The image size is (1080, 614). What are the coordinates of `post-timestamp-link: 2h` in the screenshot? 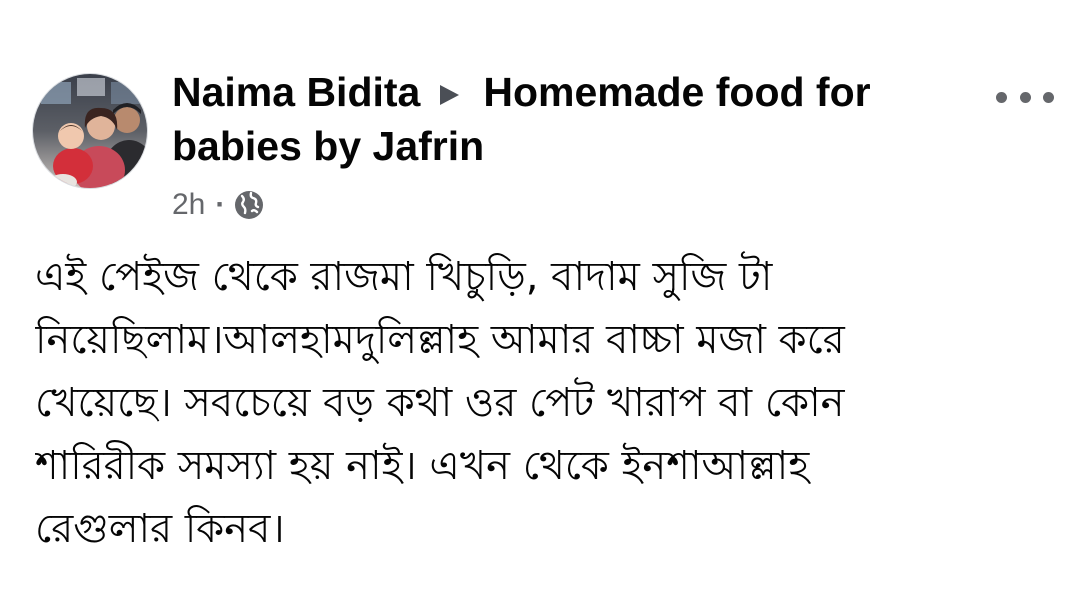 It's located at (188, 205).